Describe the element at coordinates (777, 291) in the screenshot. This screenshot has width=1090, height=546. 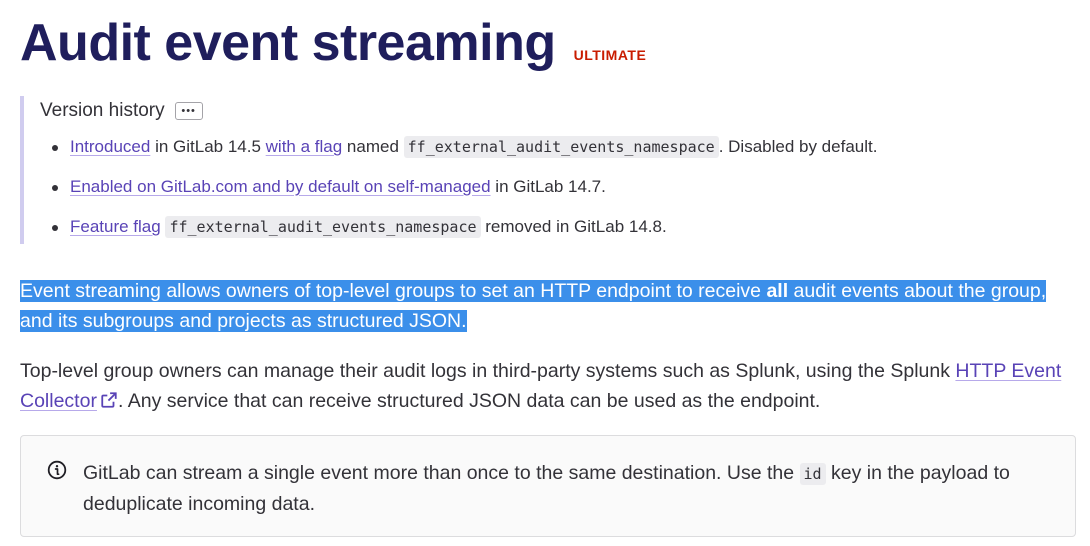
I see `intro-bold: all` at that location.